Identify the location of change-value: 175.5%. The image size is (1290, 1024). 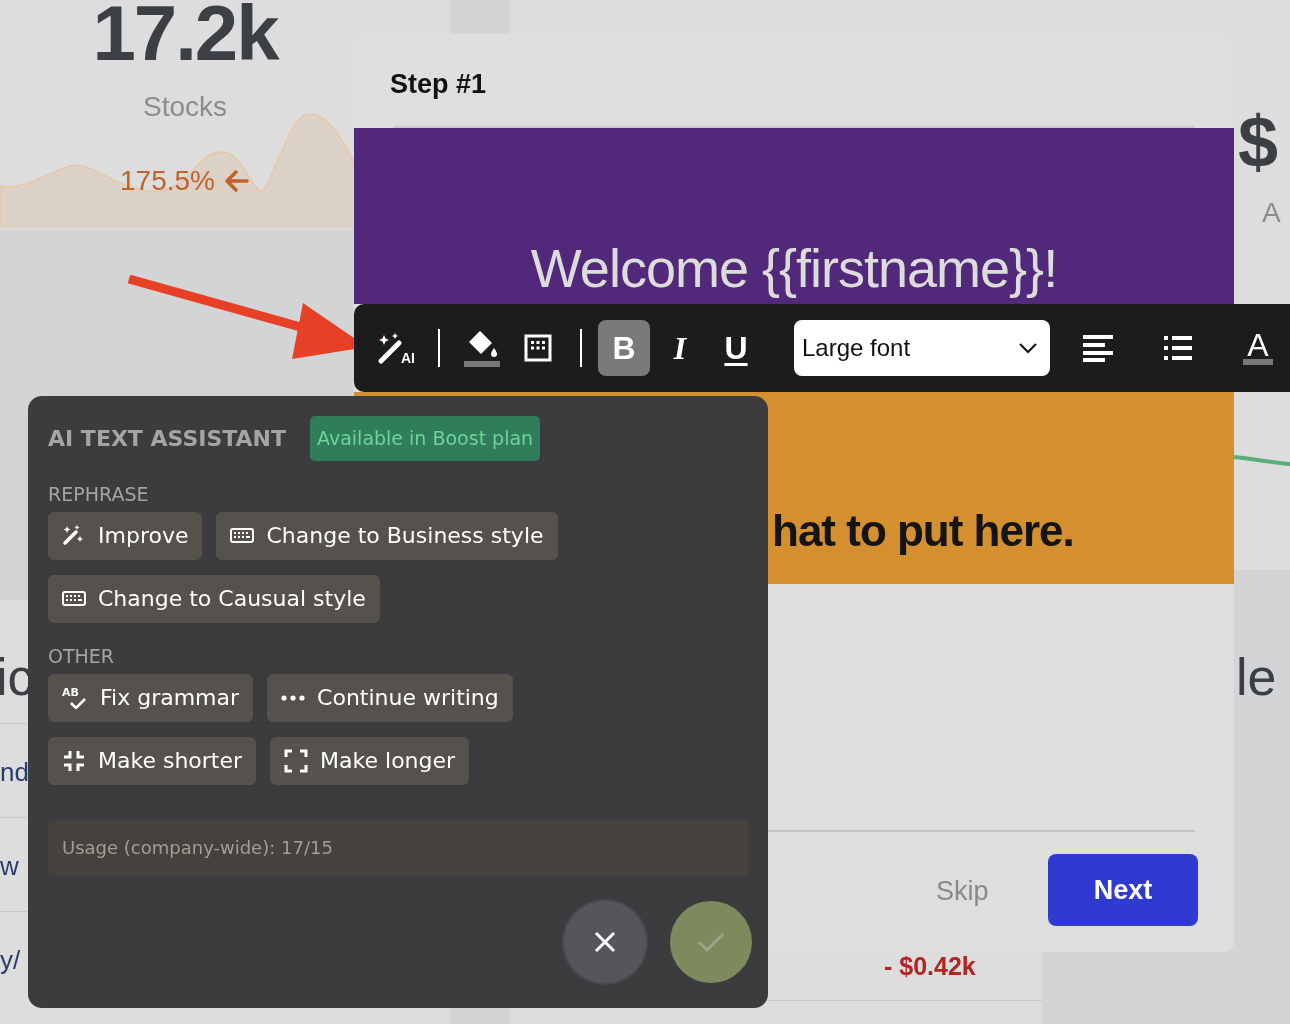
(167, 181).